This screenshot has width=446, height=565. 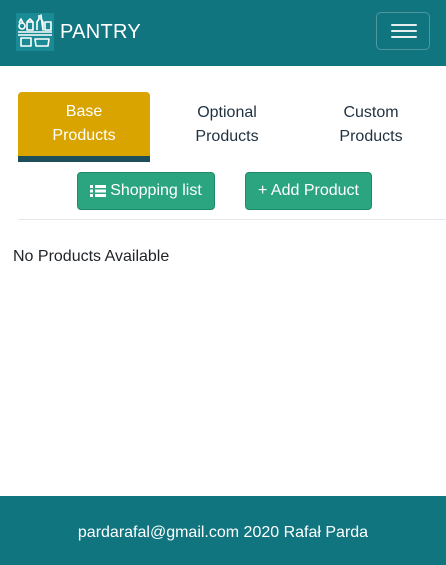 I want to click on shopping-list-button: Shopping list, so click(x=146, y=191).